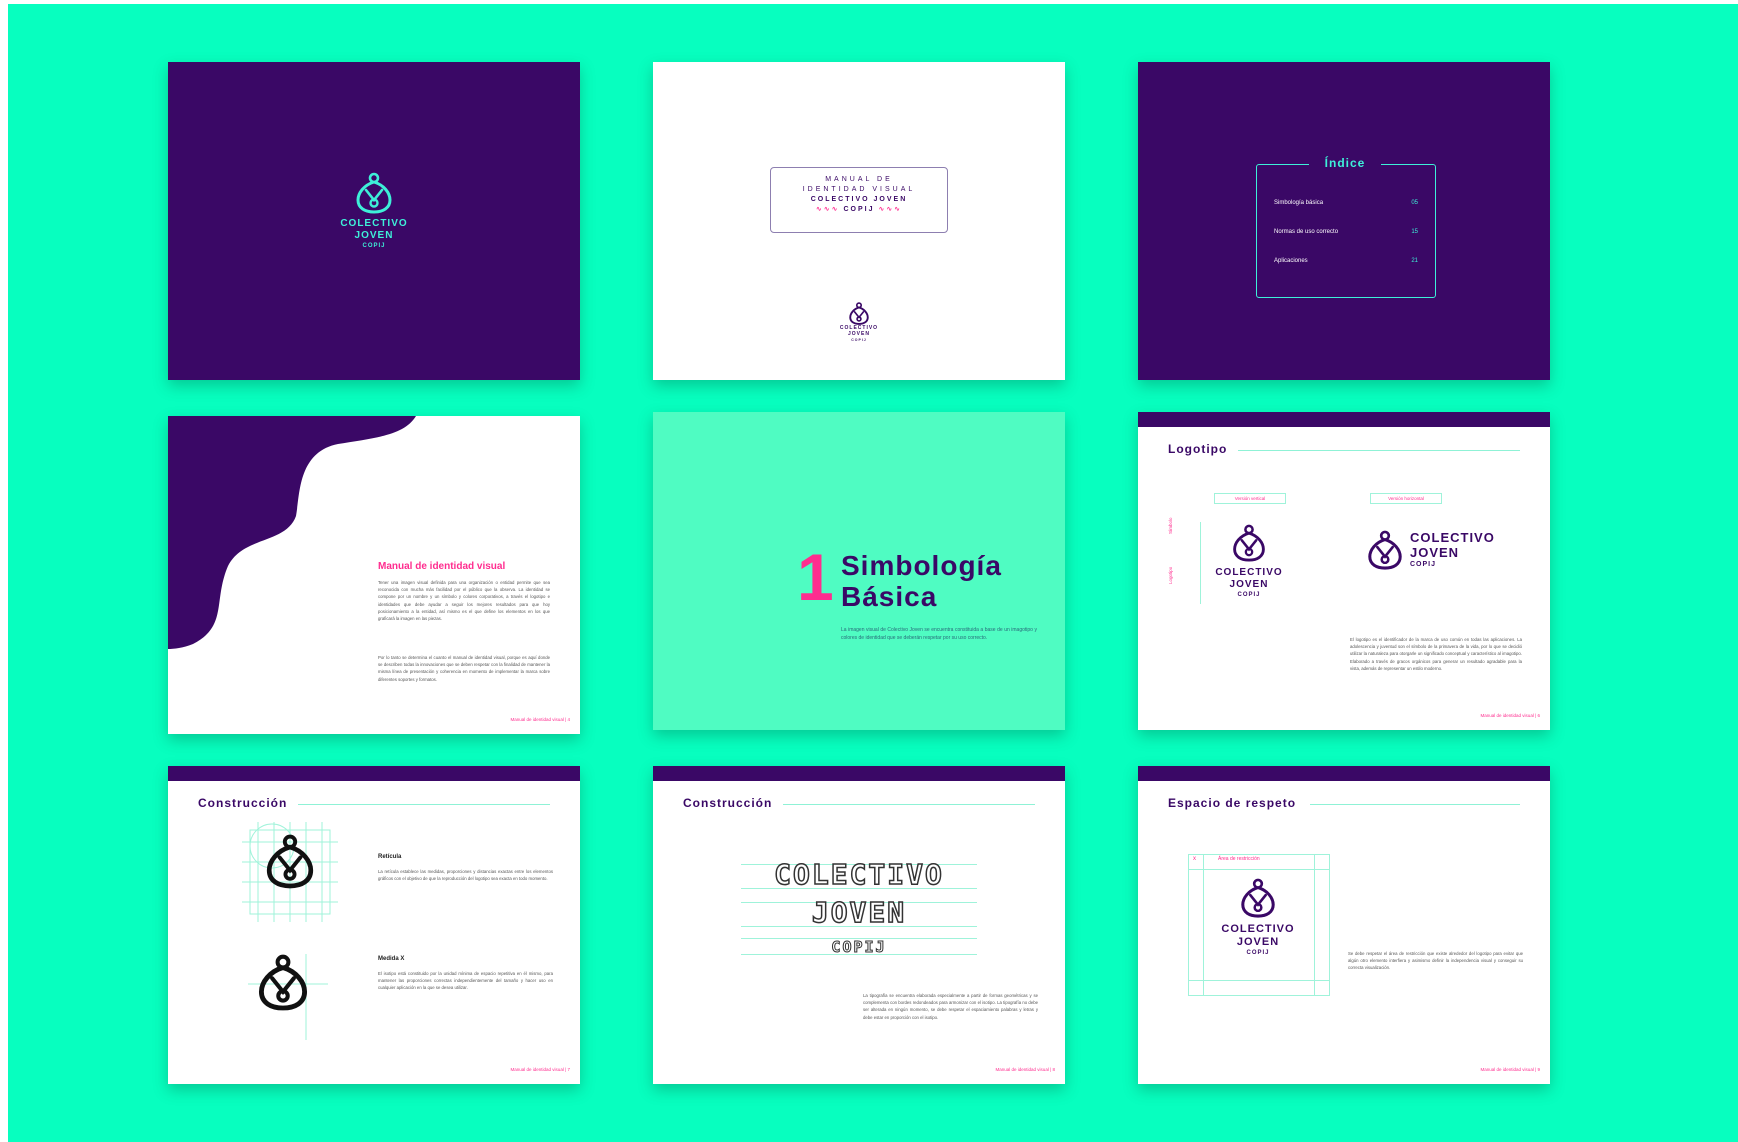 The image size is (1738, 1142). Describe the element at coordinates (288, 997) in the screenshot. I see `measure-x-icon` at that location.